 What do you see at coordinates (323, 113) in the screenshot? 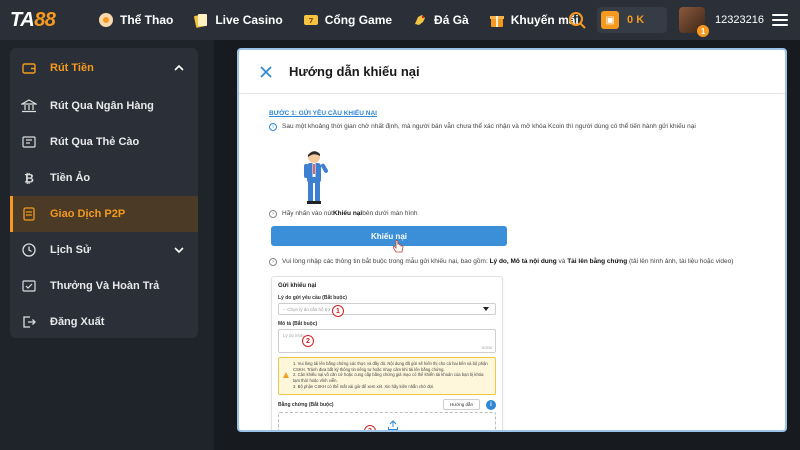
I see `step-title: BƯỚC 1: GỬI YÊU CẦU KHIẾU NẠI` at bounding box center [323, 113].